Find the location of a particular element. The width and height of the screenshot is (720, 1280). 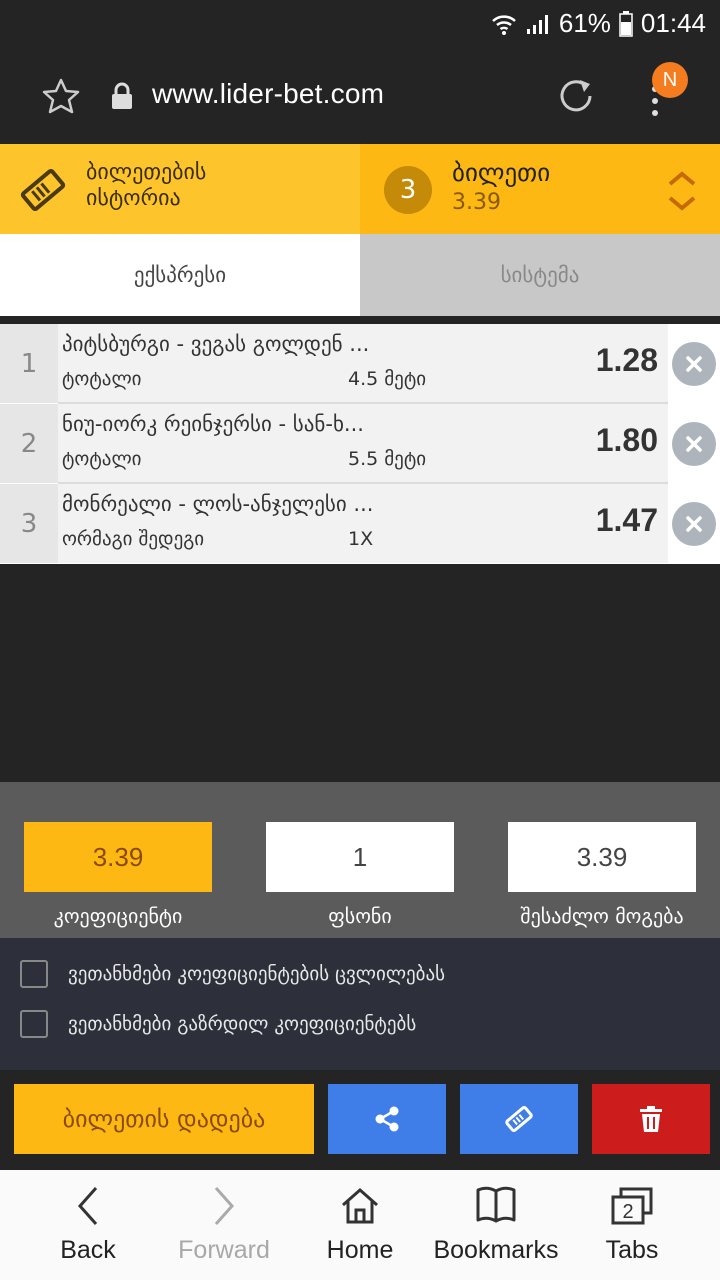

clock: 01:44 is located at coordinates (673, 23).